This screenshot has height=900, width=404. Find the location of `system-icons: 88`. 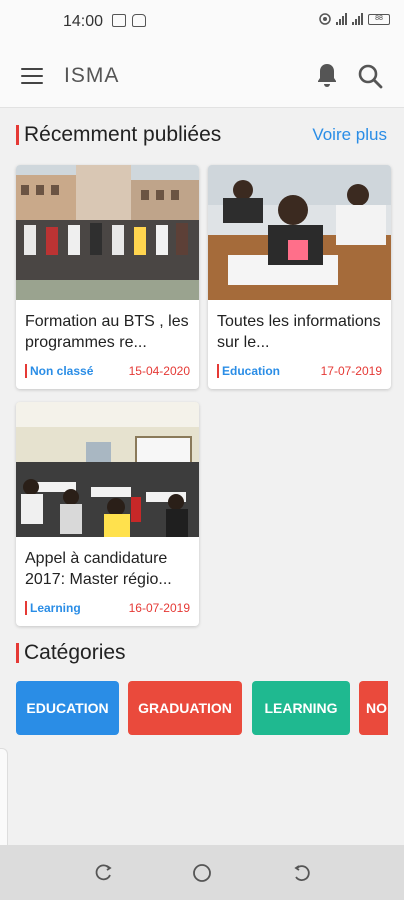

system-icons: 88 is located at coordinates (354, 19).